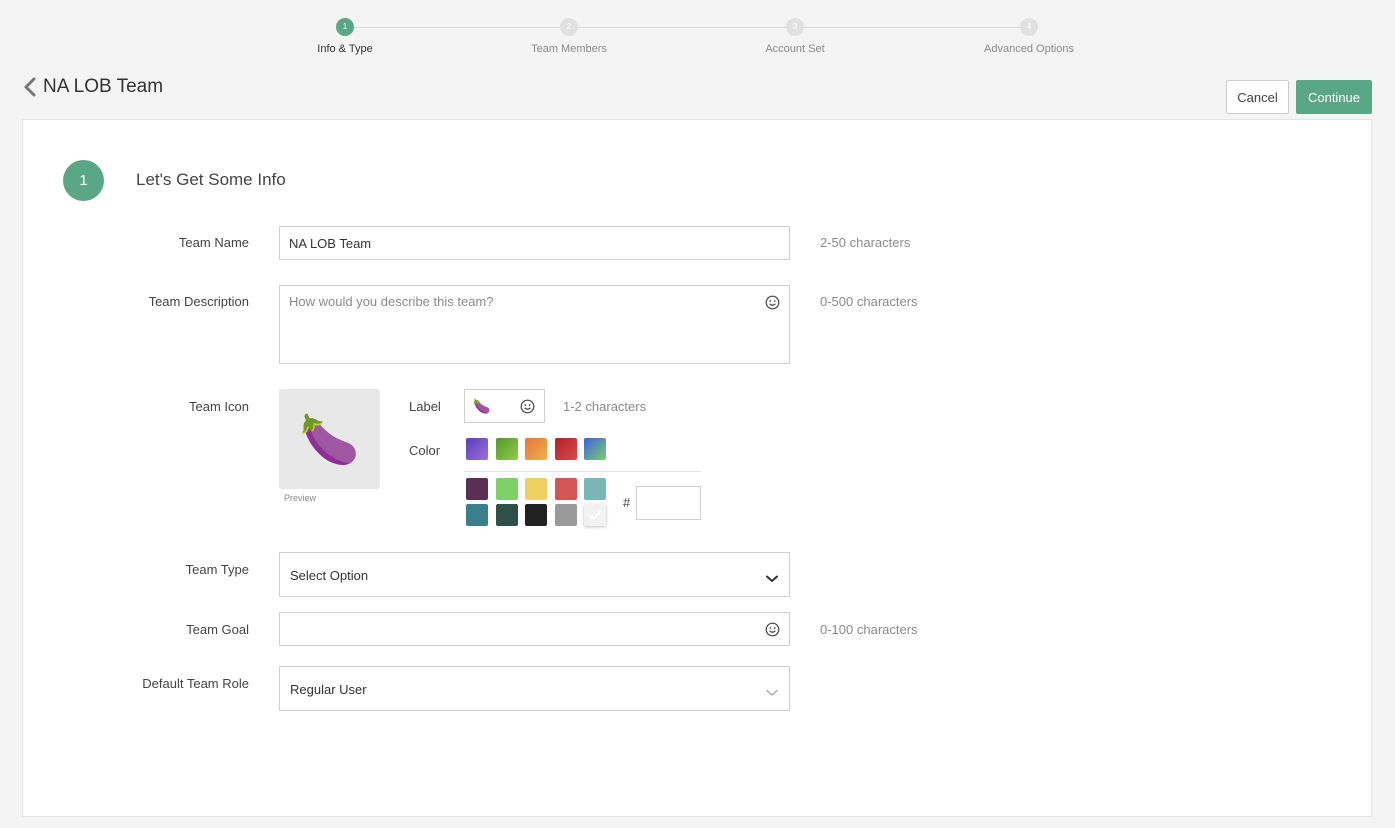 This screenshot has width=1395, height=828. Describe the element at coordinates (1334, 97) in the screenshot. I see `continue-button: Continue` at that location.